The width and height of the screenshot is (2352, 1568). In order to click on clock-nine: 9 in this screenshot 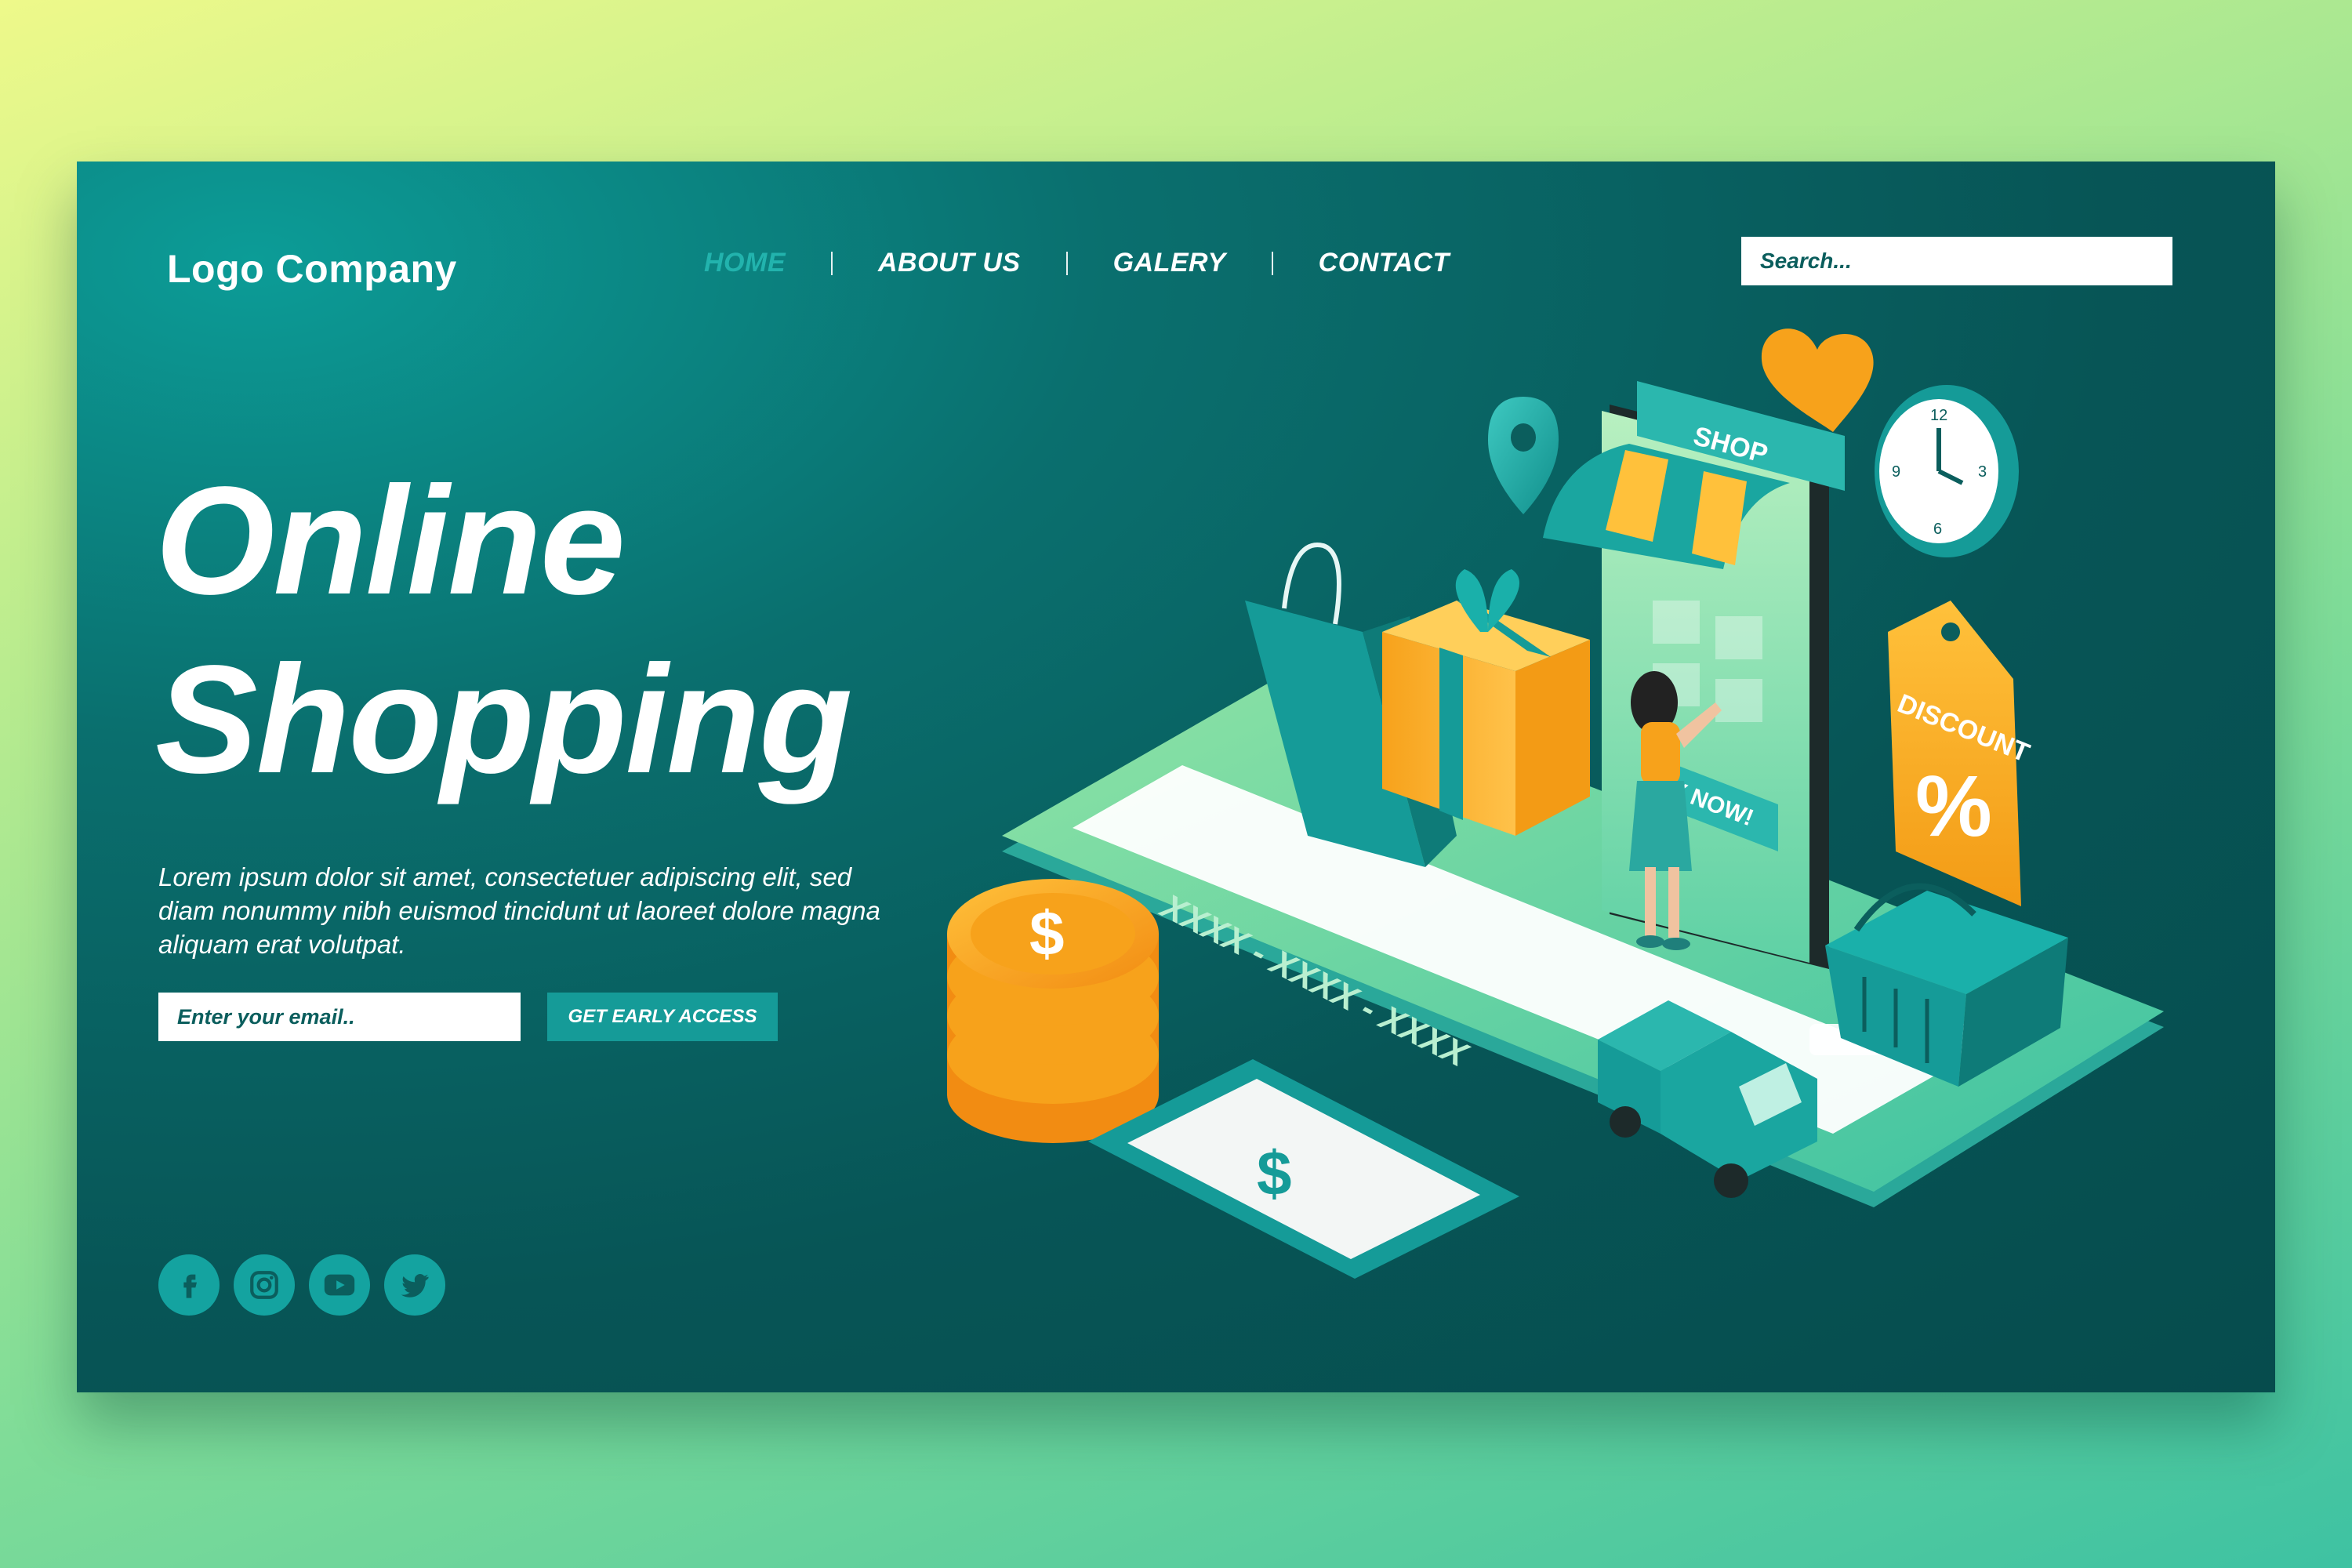, I will do `click(1896, 472)`.